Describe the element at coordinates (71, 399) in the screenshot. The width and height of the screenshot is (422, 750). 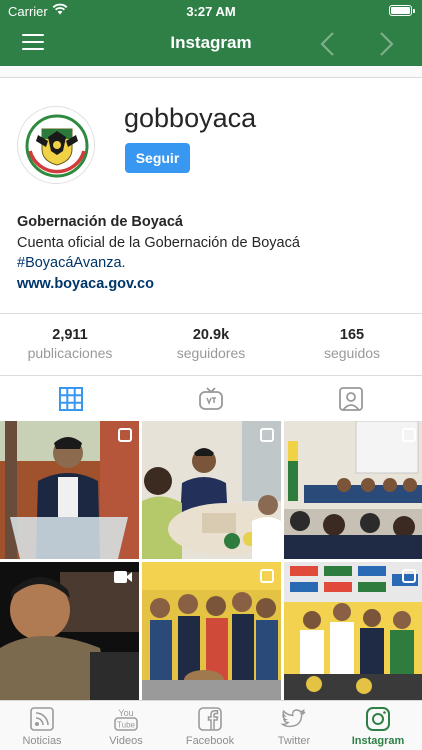
I see `grid-icon` at that location.